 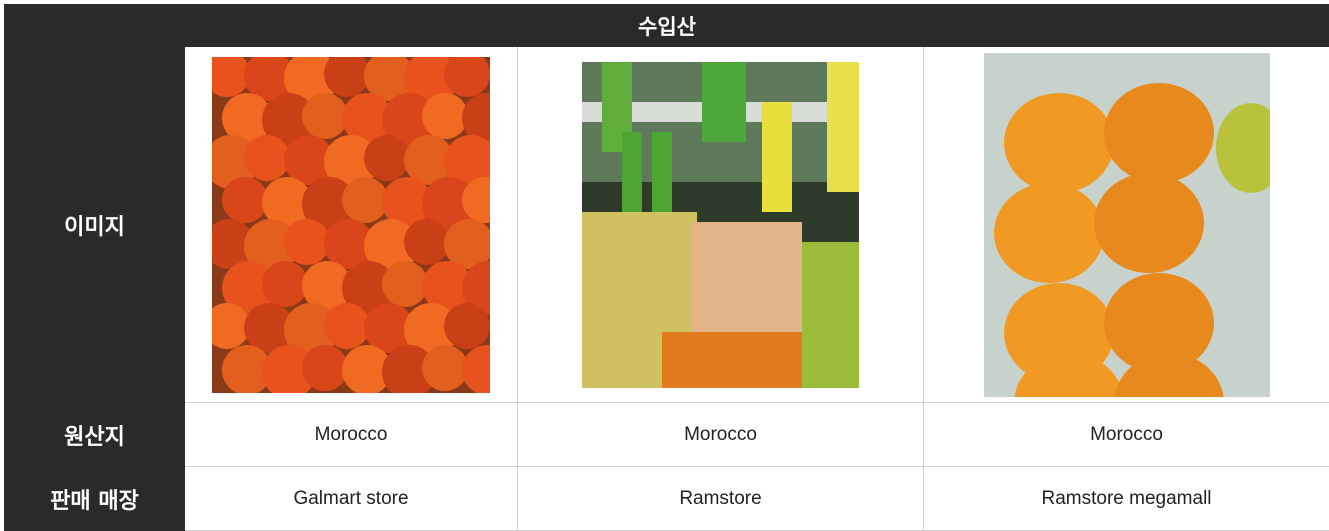 I want to click on tangerines-in-plastic-tray-photo, so click(x=1126, y=224).